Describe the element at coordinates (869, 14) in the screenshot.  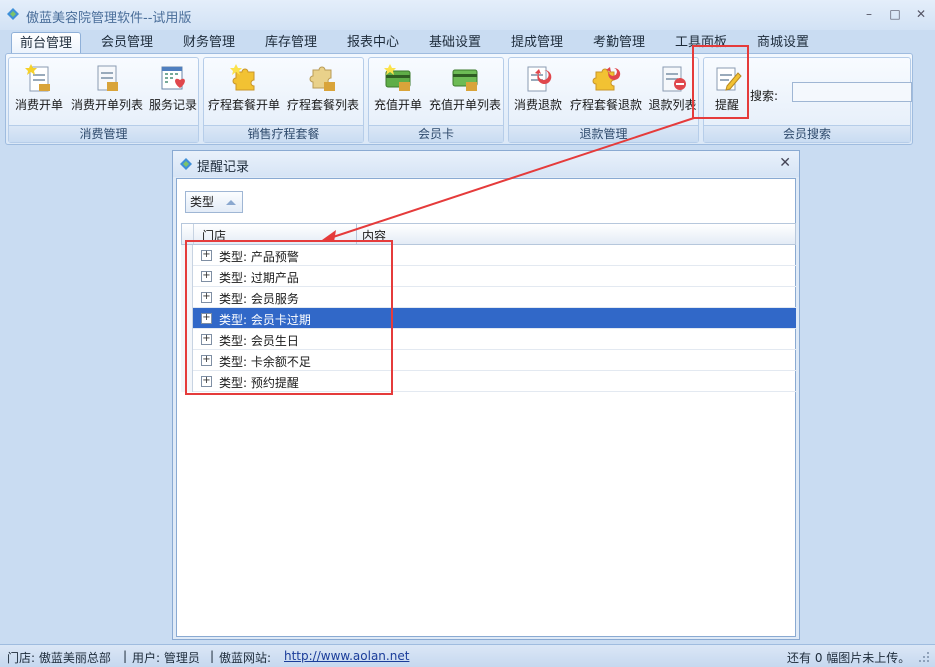
I see `minimize-button: –` at that location.